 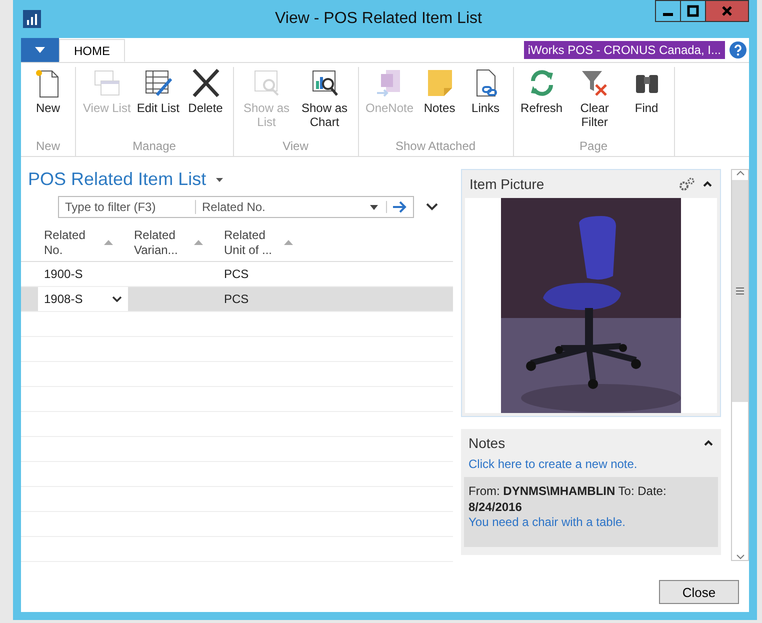 I want to click on scroll-down-icon, so click(x=740, y=557).